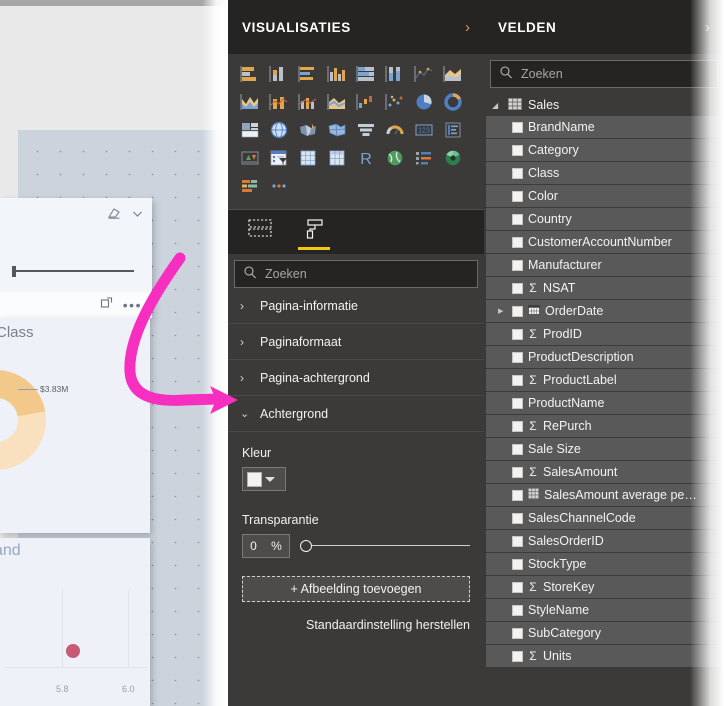  Describe the element at coordinates (73, 271) in the screenshot. I see `slicer-range-slider` at that location.